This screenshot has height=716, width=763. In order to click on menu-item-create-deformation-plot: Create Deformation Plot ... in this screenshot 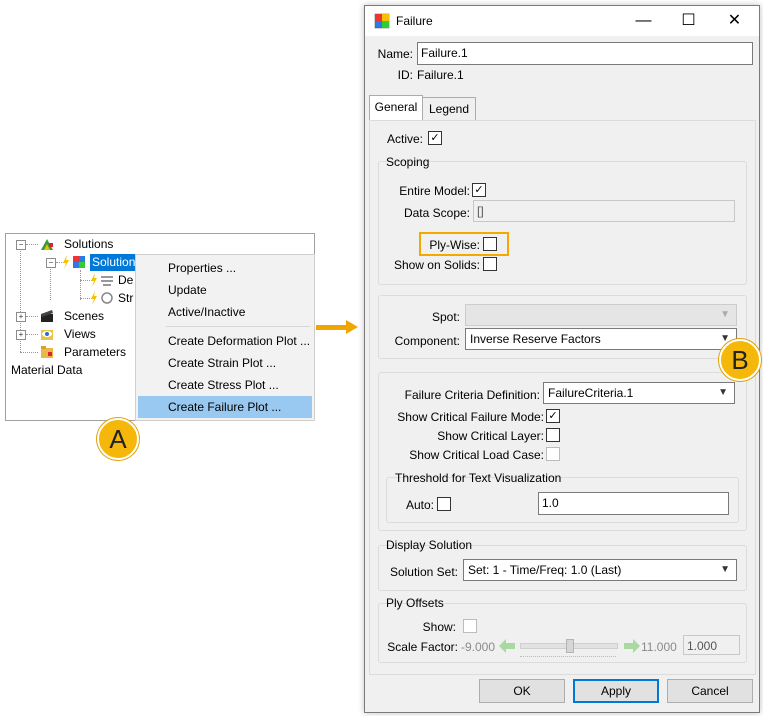, I will do `click(224, 341)`.